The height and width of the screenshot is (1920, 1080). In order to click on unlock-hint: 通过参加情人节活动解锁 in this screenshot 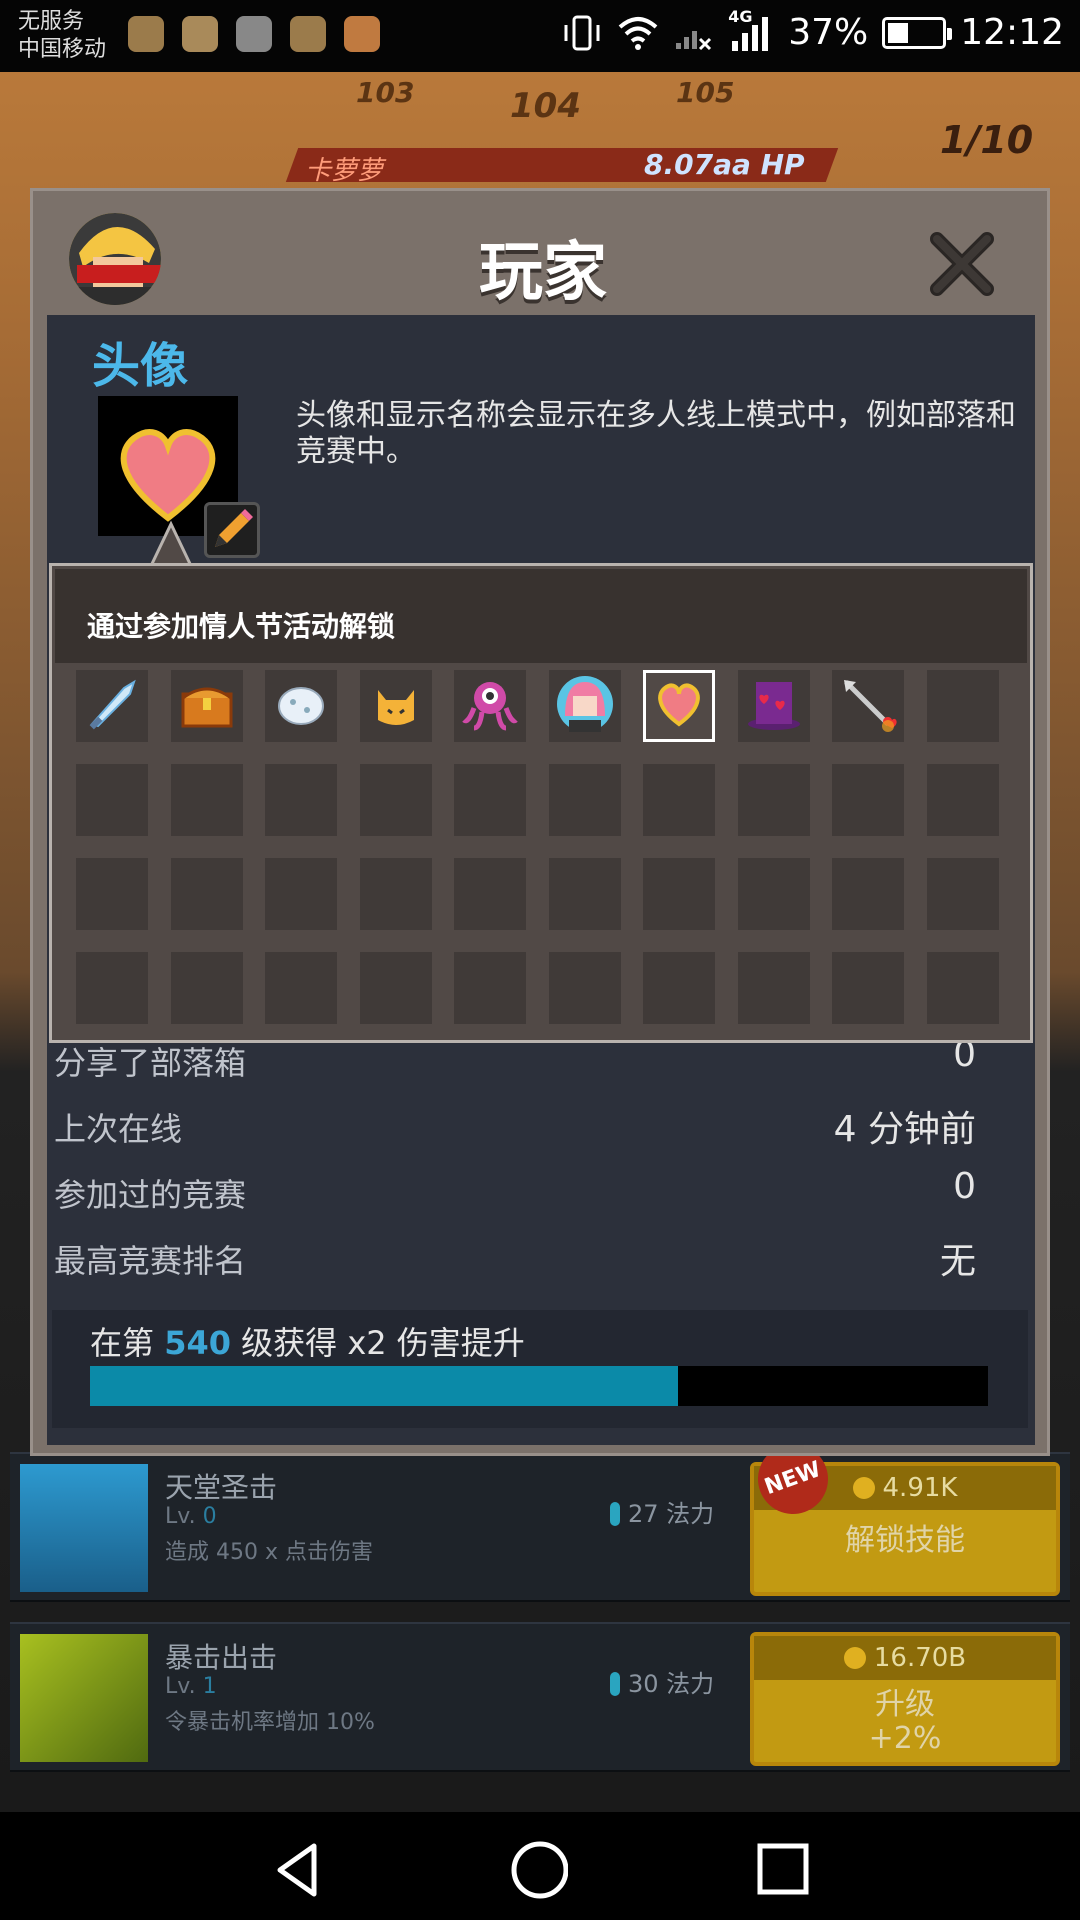, I will do `click(241, 626)`.